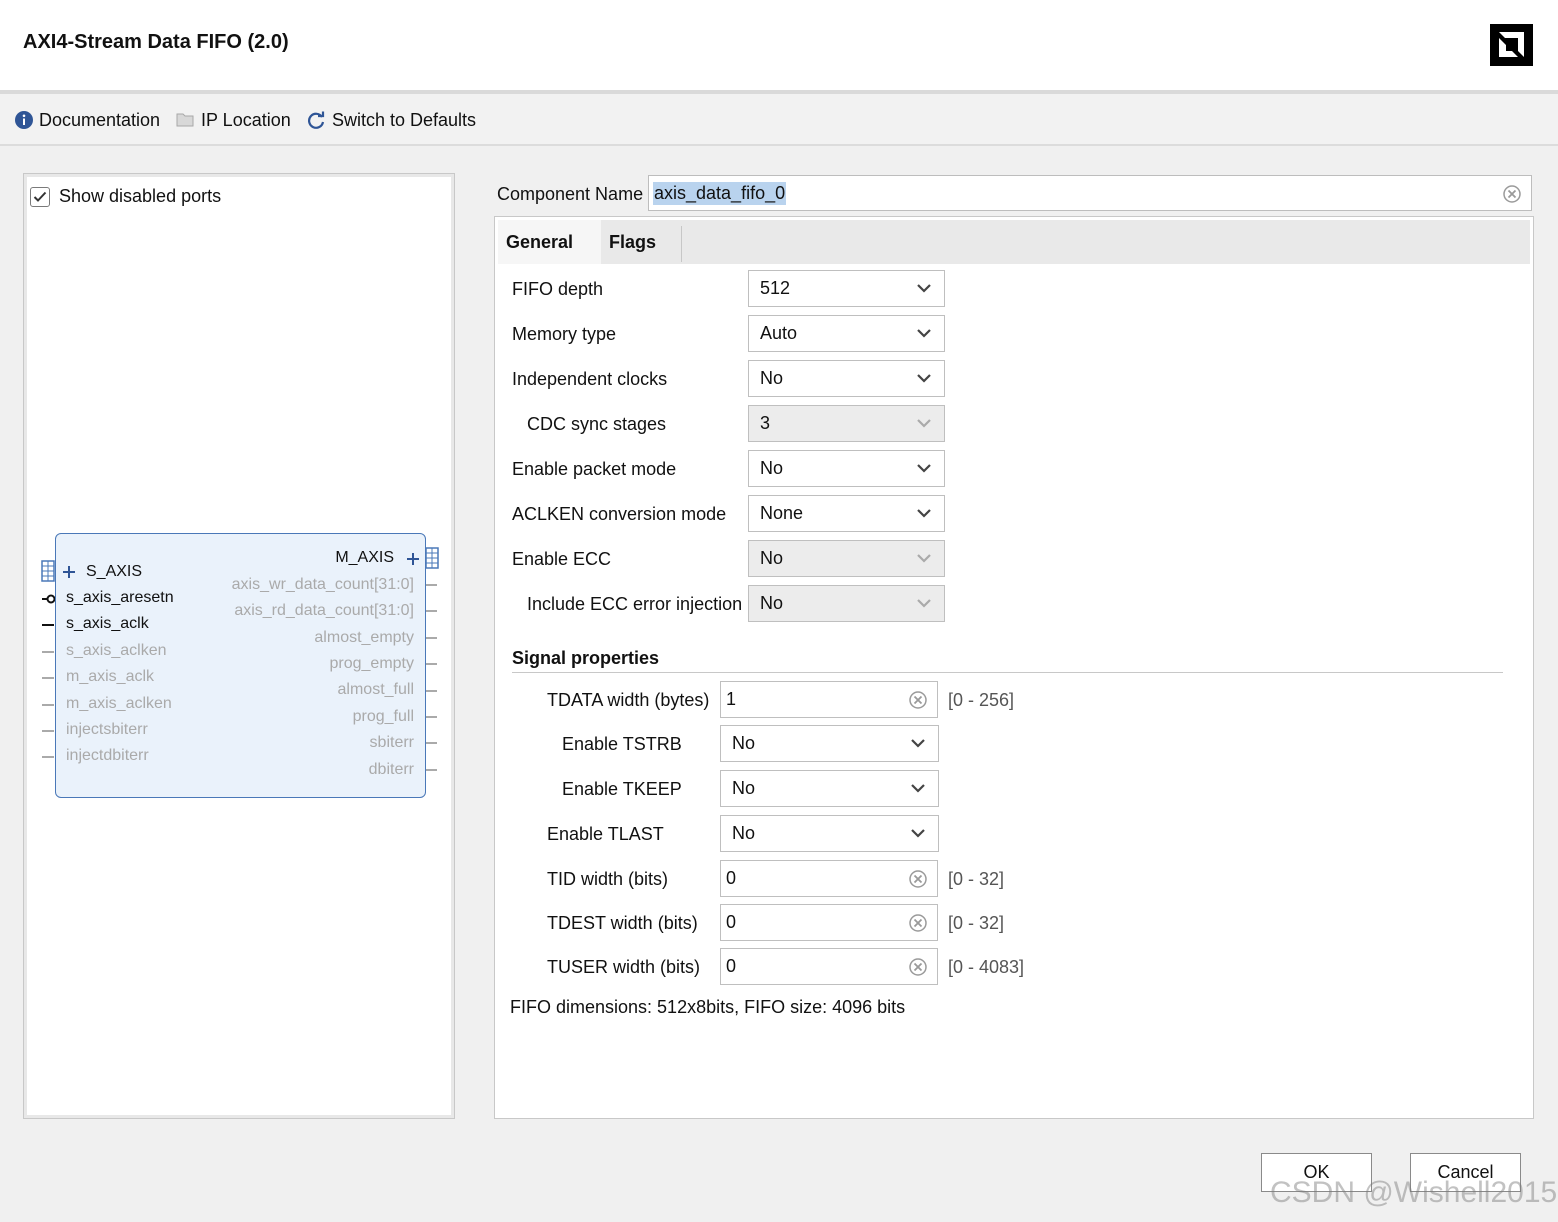 The image size is (1558, 1222). Describe the element at coordinates (391, 770) in the screenshot. I see `port-dbiterr: dbiterr` at that location.